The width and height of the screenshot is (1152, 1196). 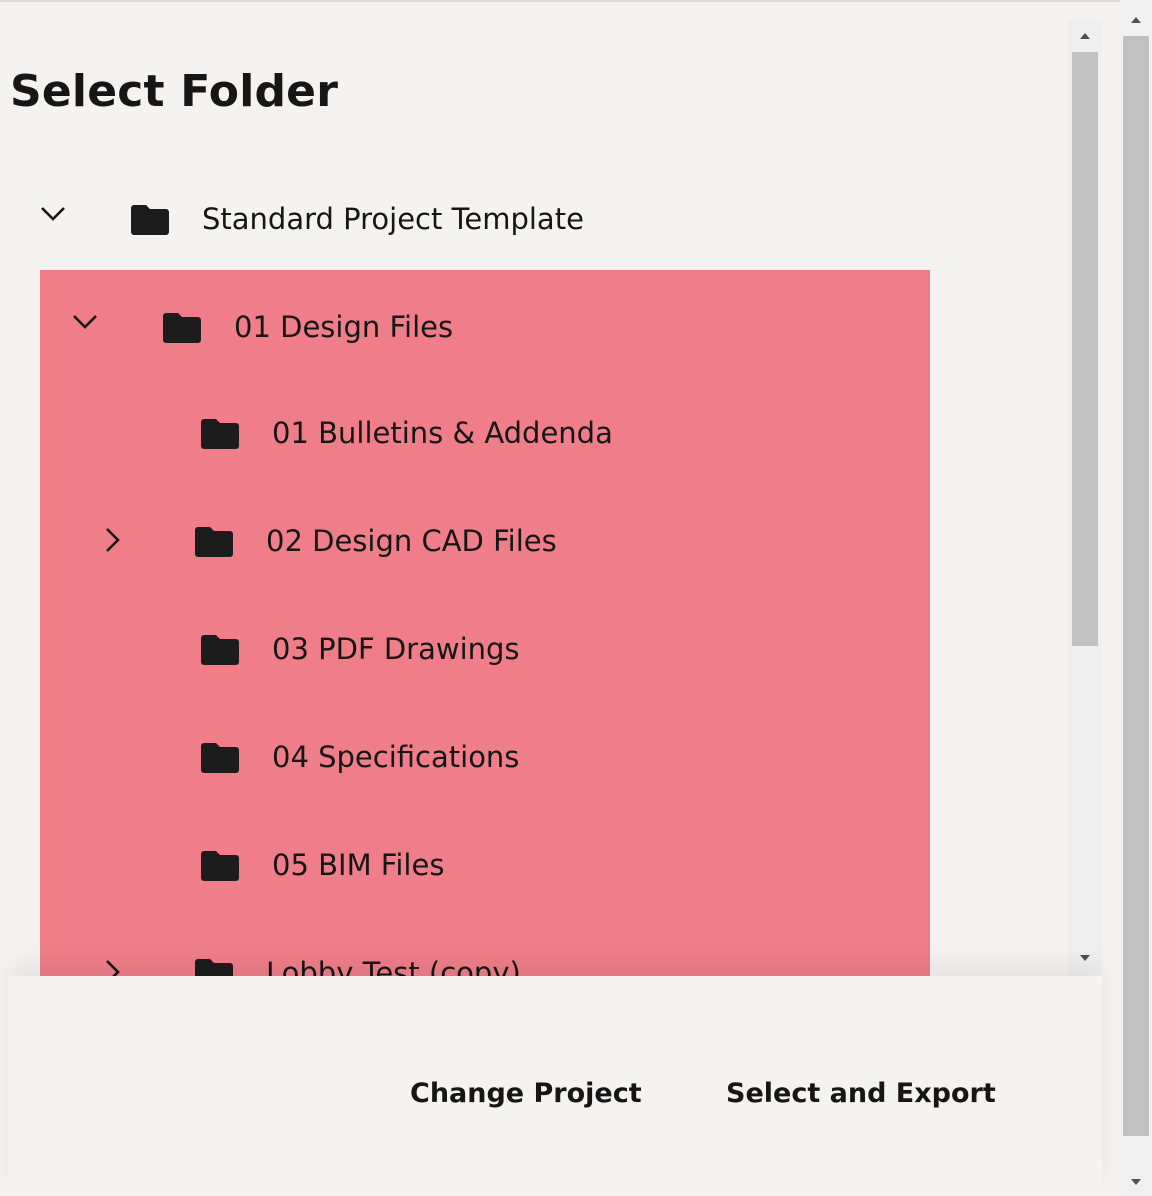 I want to click on tree-item-label: 03 PDF Drawings, so click(x=396, y=649).